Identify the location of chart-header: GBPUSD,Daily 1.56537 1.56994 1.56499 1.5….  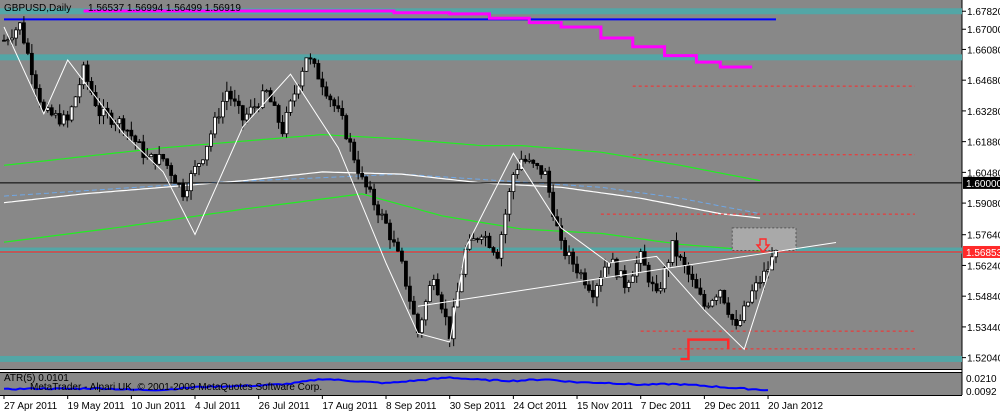
(122, 8).